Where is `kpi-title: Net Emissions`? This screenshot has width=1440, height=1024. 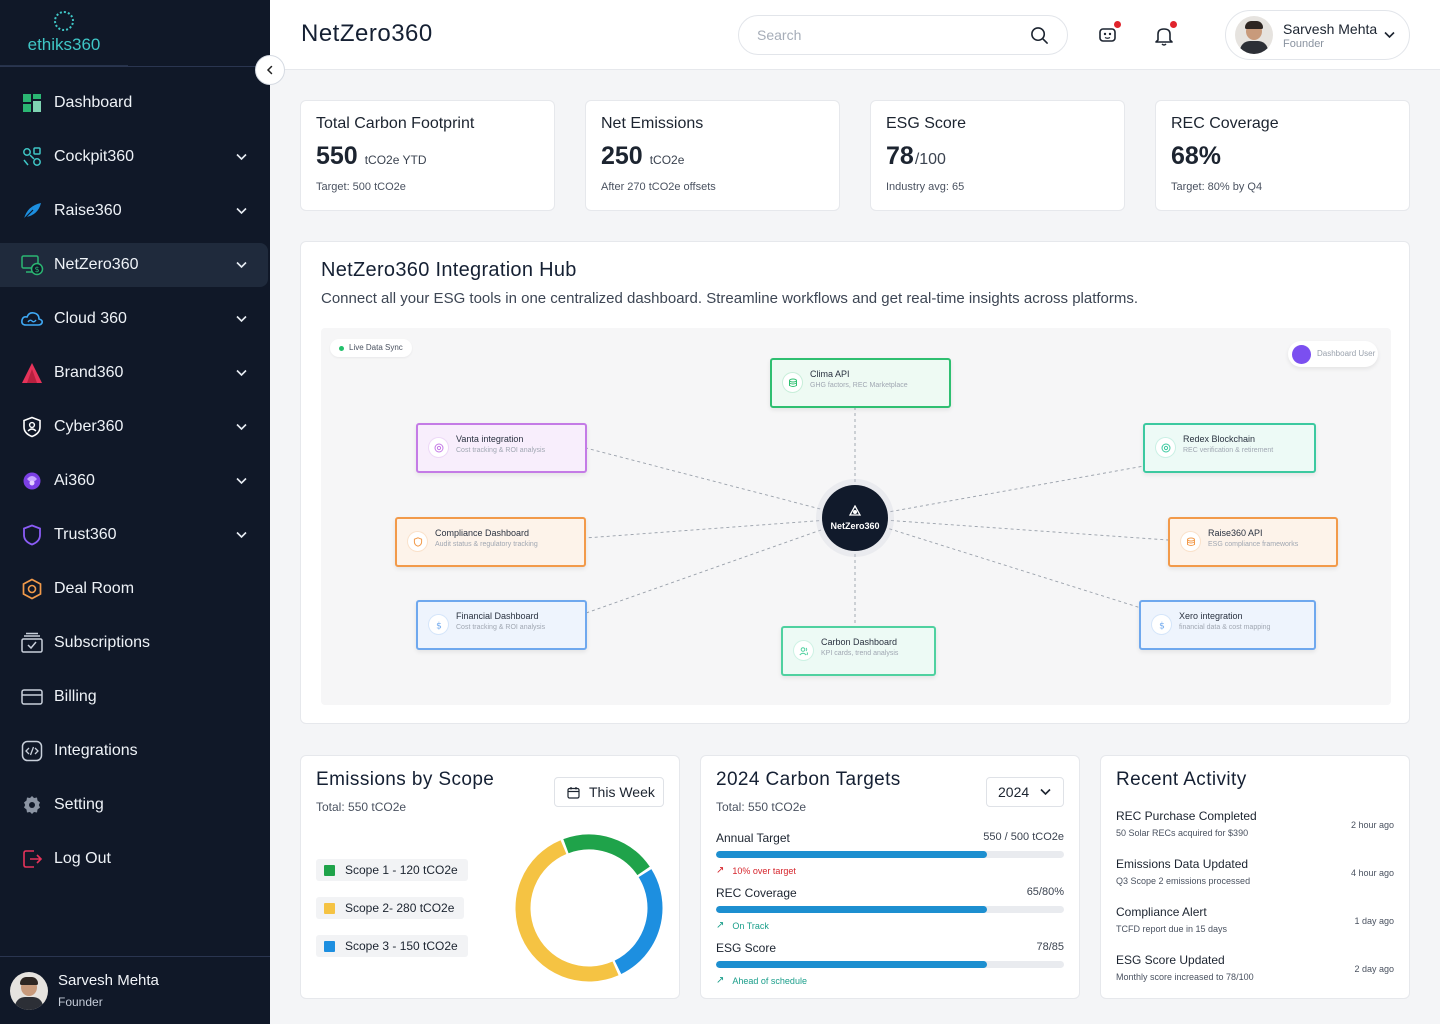
kpi-title: Net Emissions is located at coordinates (652, 123).